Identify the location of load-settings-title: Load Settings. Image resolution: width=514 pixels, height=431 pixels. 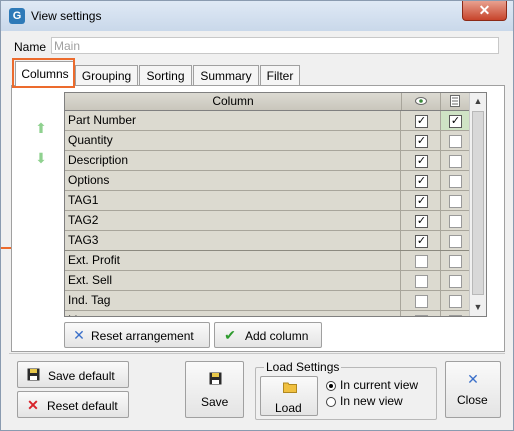
(303, 367).